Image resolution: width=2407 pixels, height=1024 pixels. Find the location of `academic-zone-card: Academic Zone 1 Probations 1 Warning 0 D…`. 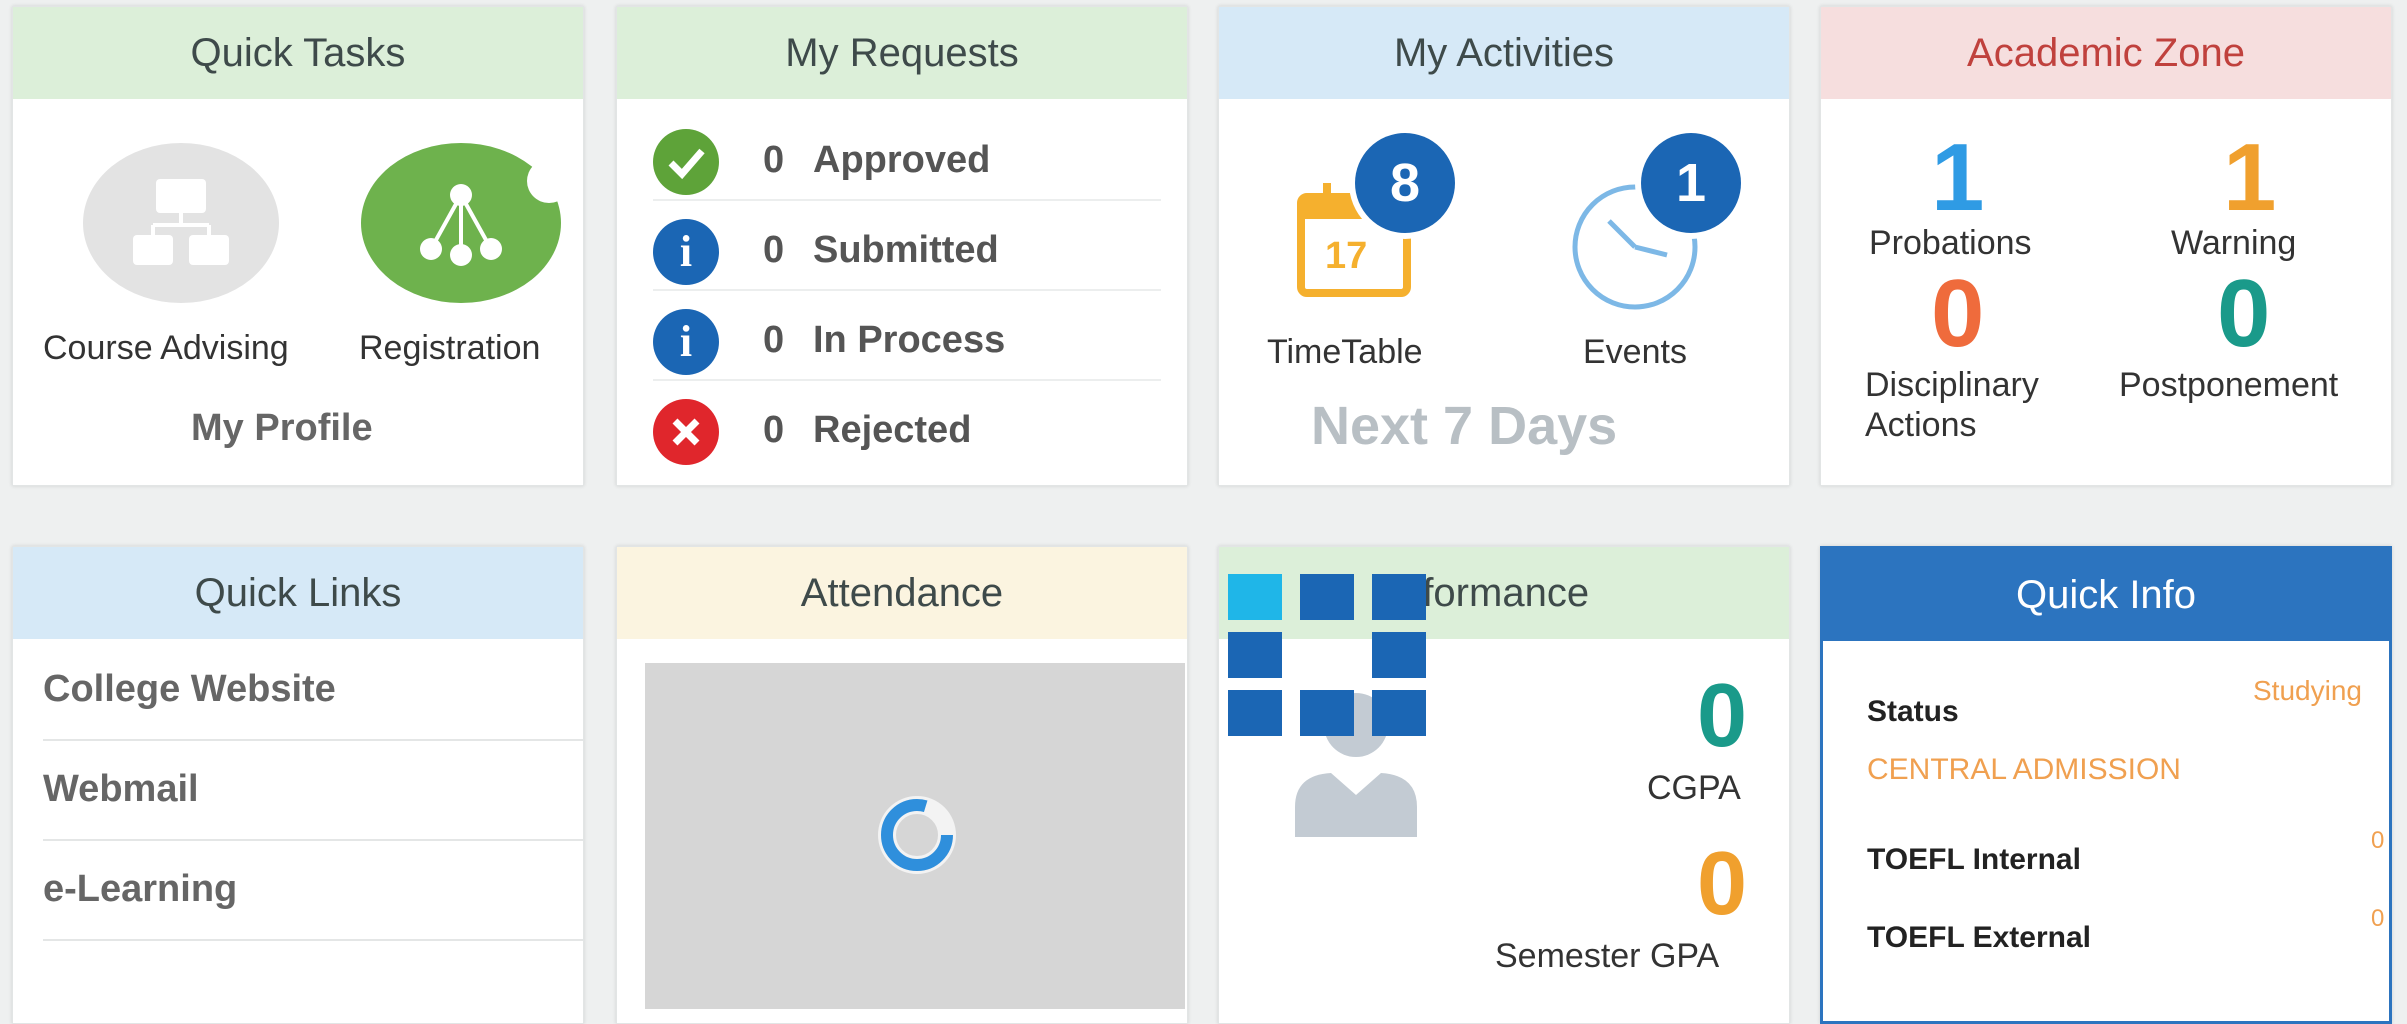

academic-zone-card: Academic Zone 1 Probations 1 Warning 0 D… is located at coordinates (2106, 246).